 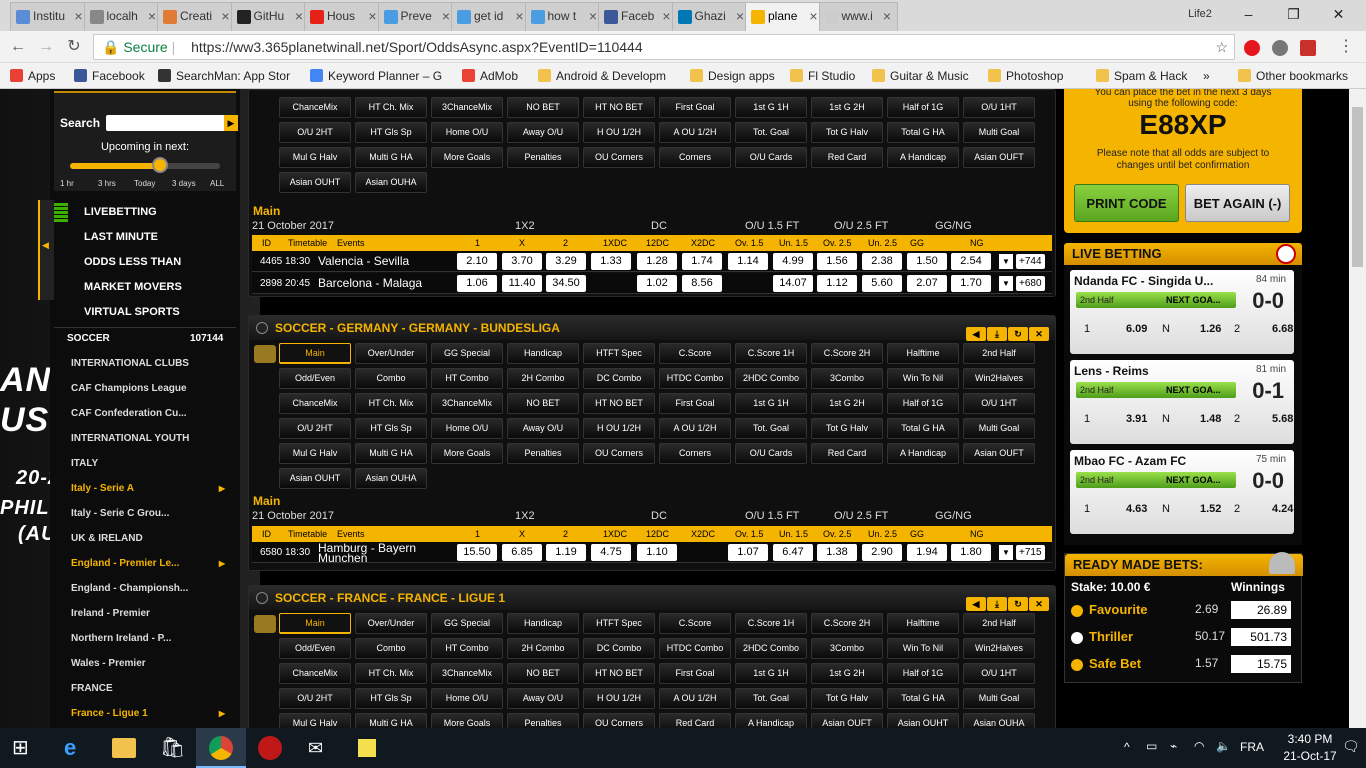 What do you see at coordinates (702, 261) in the screenshot?
I see `odds-button: 1.74` at bounding box center [702, 261].